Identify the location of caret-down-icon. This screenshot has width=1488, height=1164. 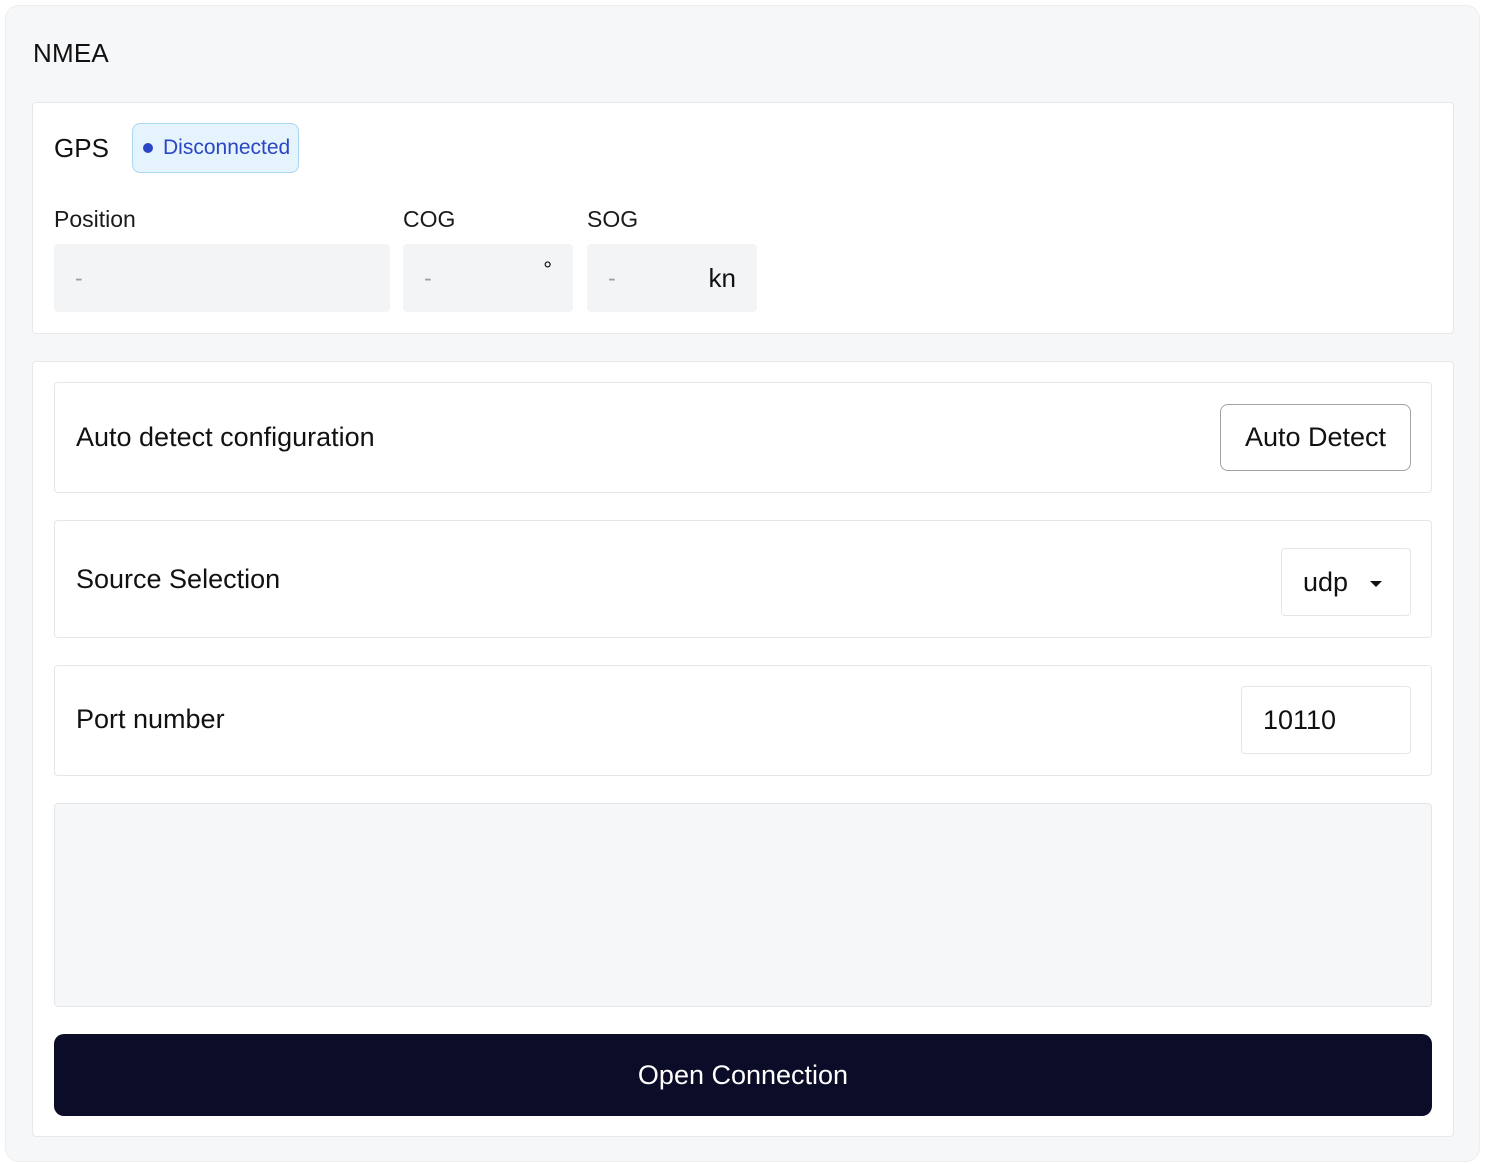
(1376, 584).